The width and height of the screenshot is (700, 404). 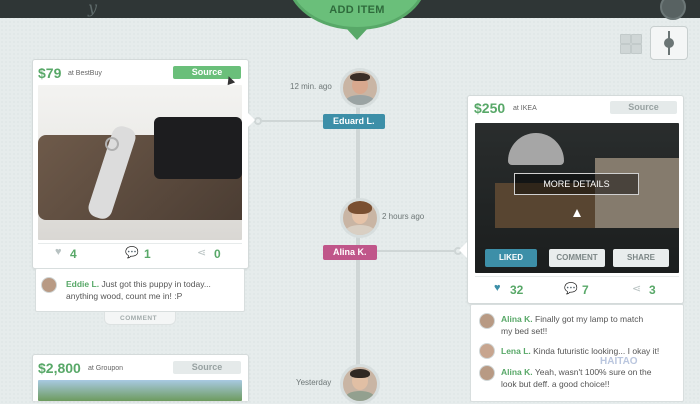 I want to click on profile-icon, so click(x=673, y=10).